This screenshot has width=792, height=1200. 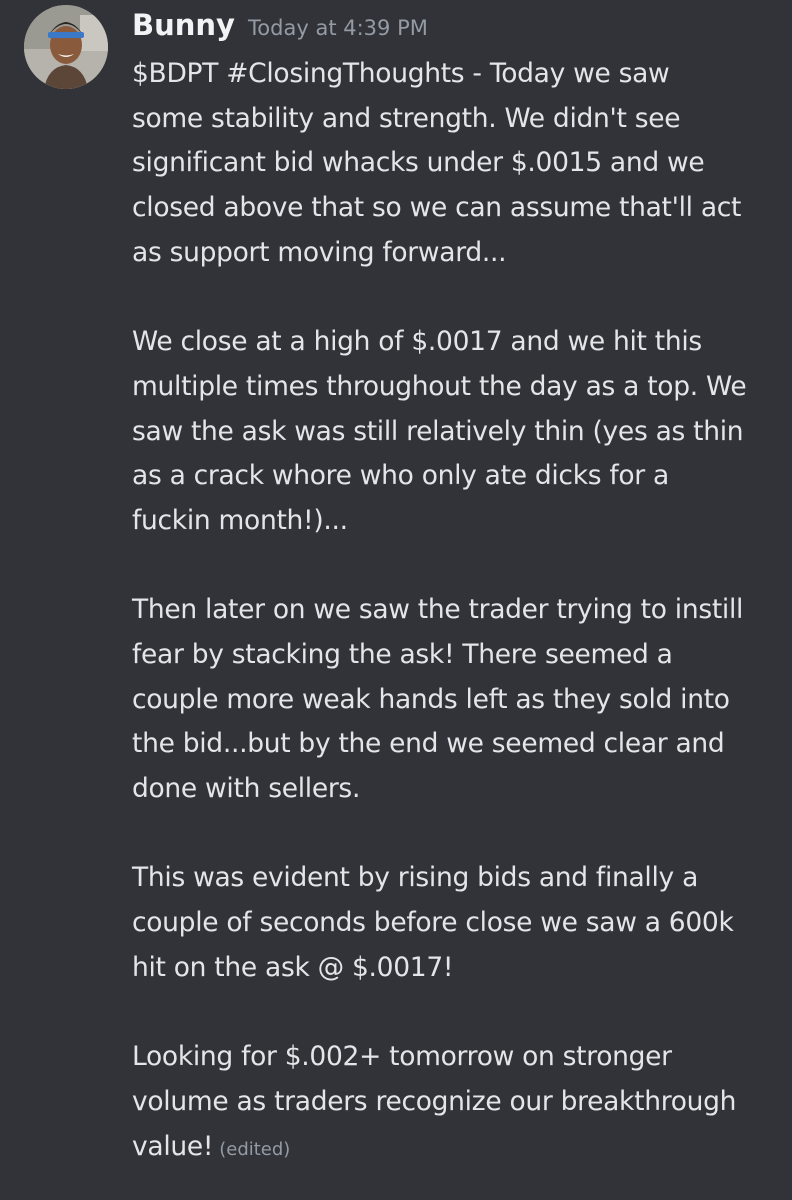 I want to click on avatar-image, so click(x=66, y=47).